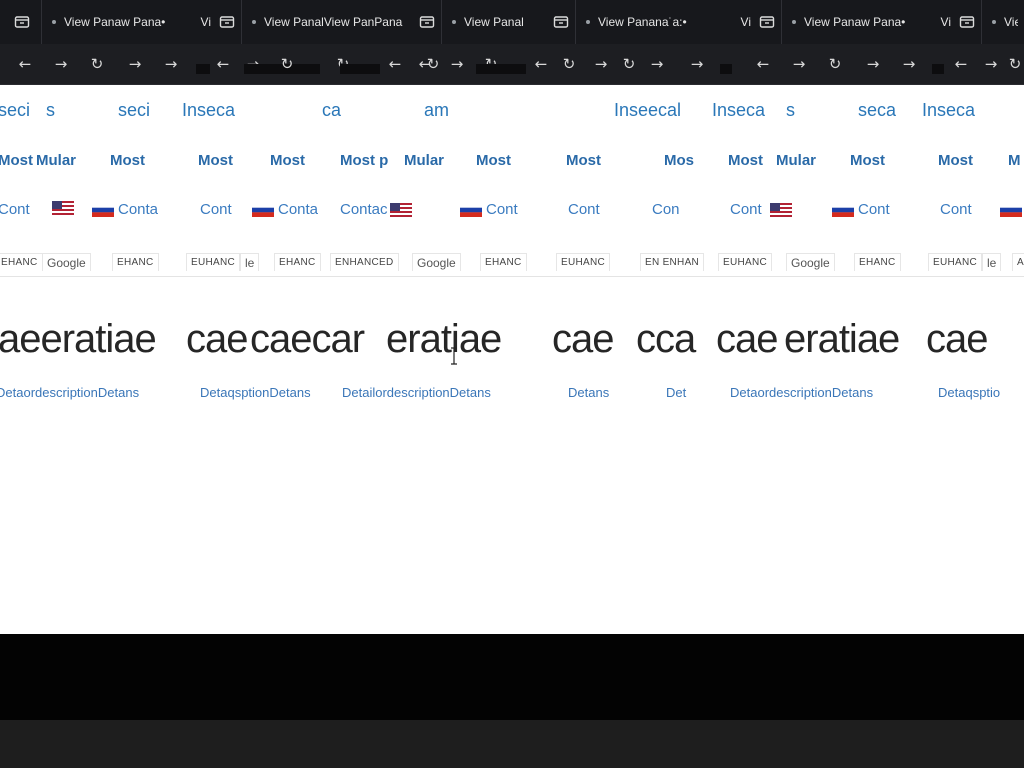 The width and height of the screenshot is (1024, 768). I want to click on most-link: Most p, so click(364, 160).